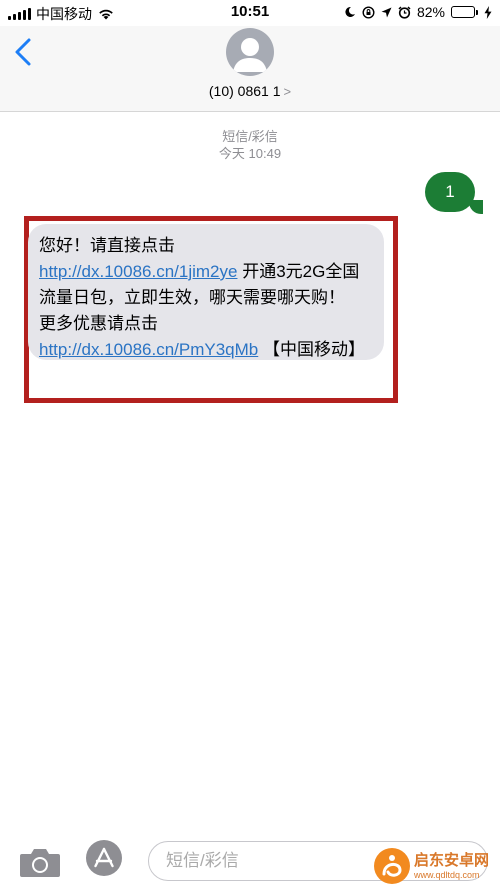 This screenshot has width=500, height=889. What do you see at coordinates (98, 323) in the screenshot?
I see `message-more: 更多优惠请点击` at bounding box center [98, 323].